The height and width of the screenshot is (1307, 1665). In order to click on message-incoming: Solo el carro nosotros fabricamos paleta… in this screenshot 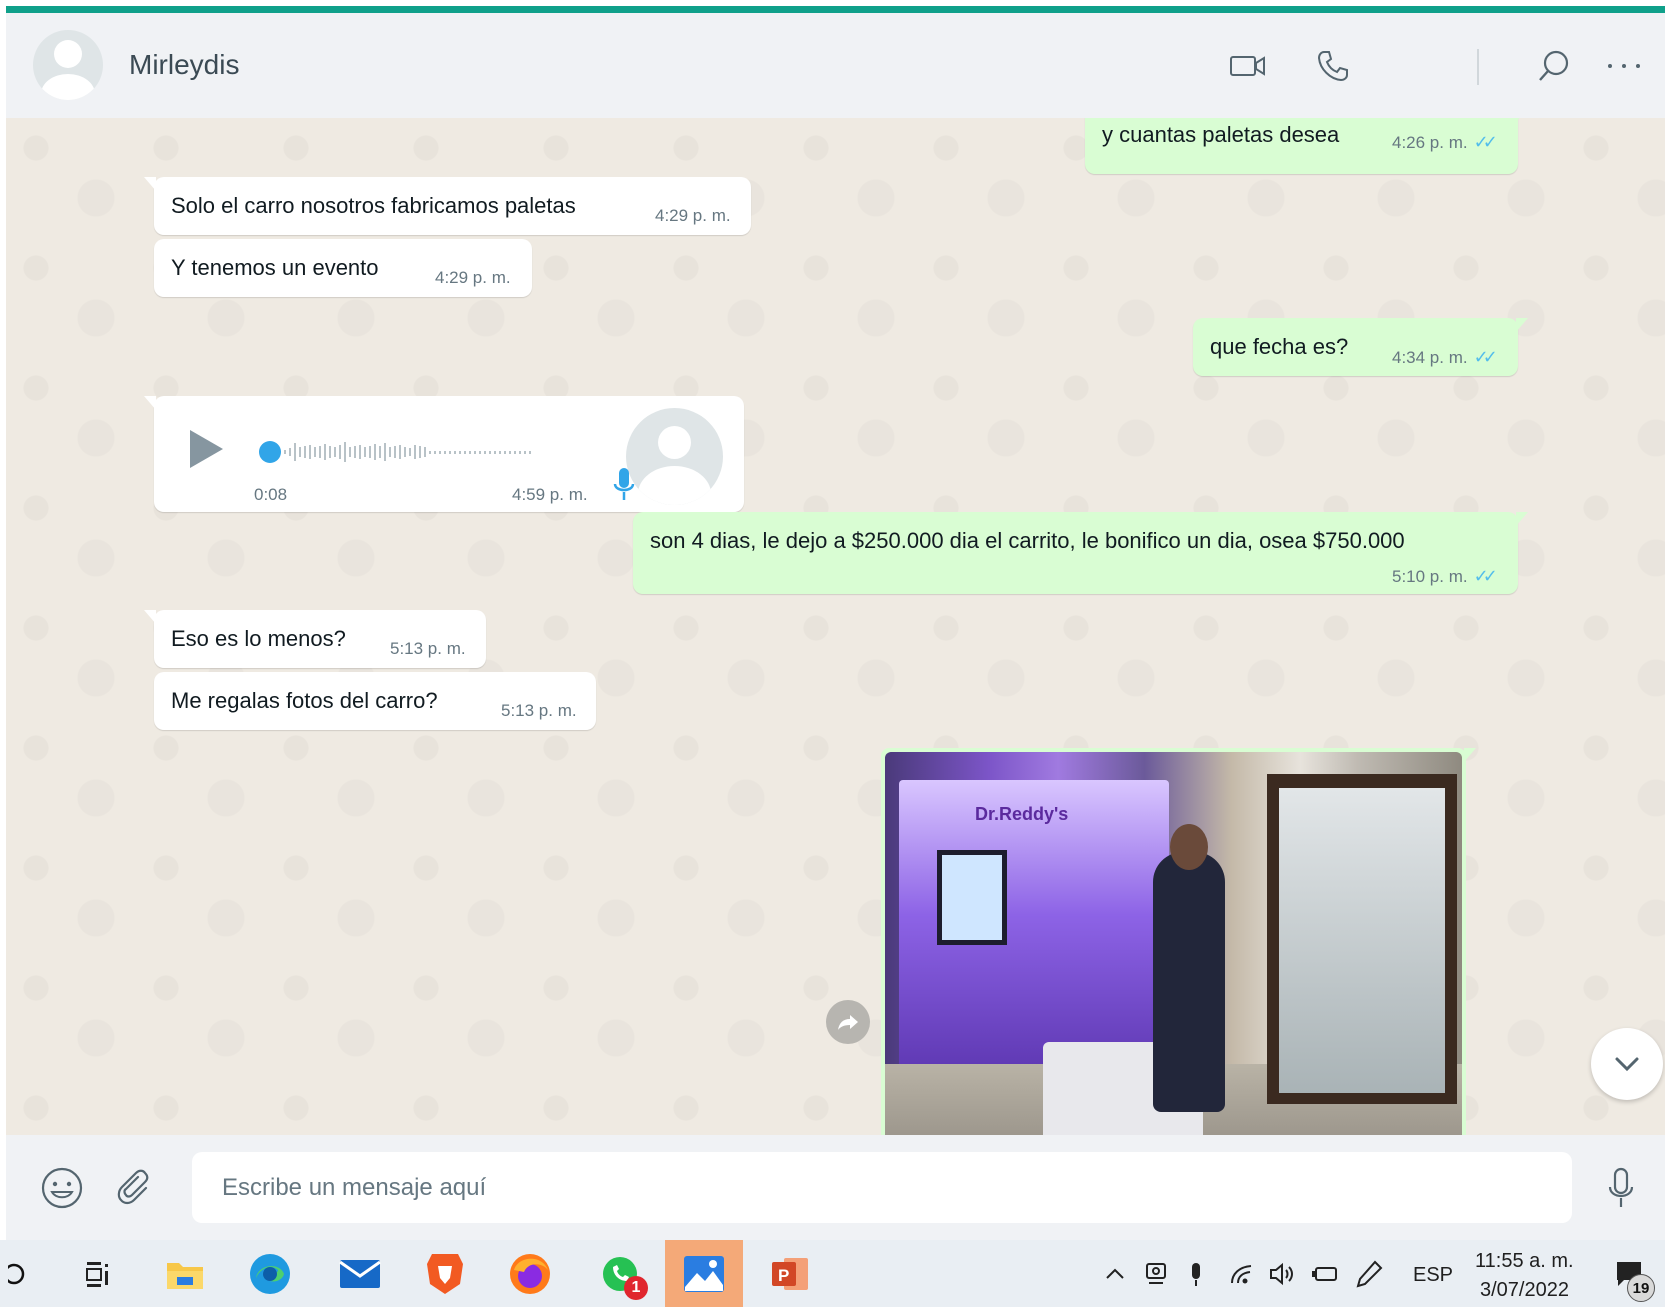, I will do `click(447, 206)`.